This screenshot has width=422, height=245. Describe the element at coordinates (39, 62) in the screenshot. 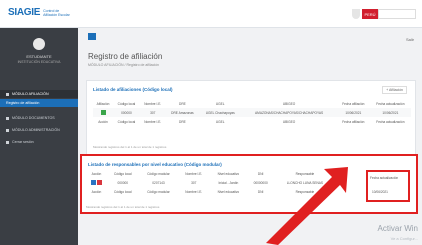

I see `user-institution: INSTITUCIÓN EDUCATIVA` at that location.